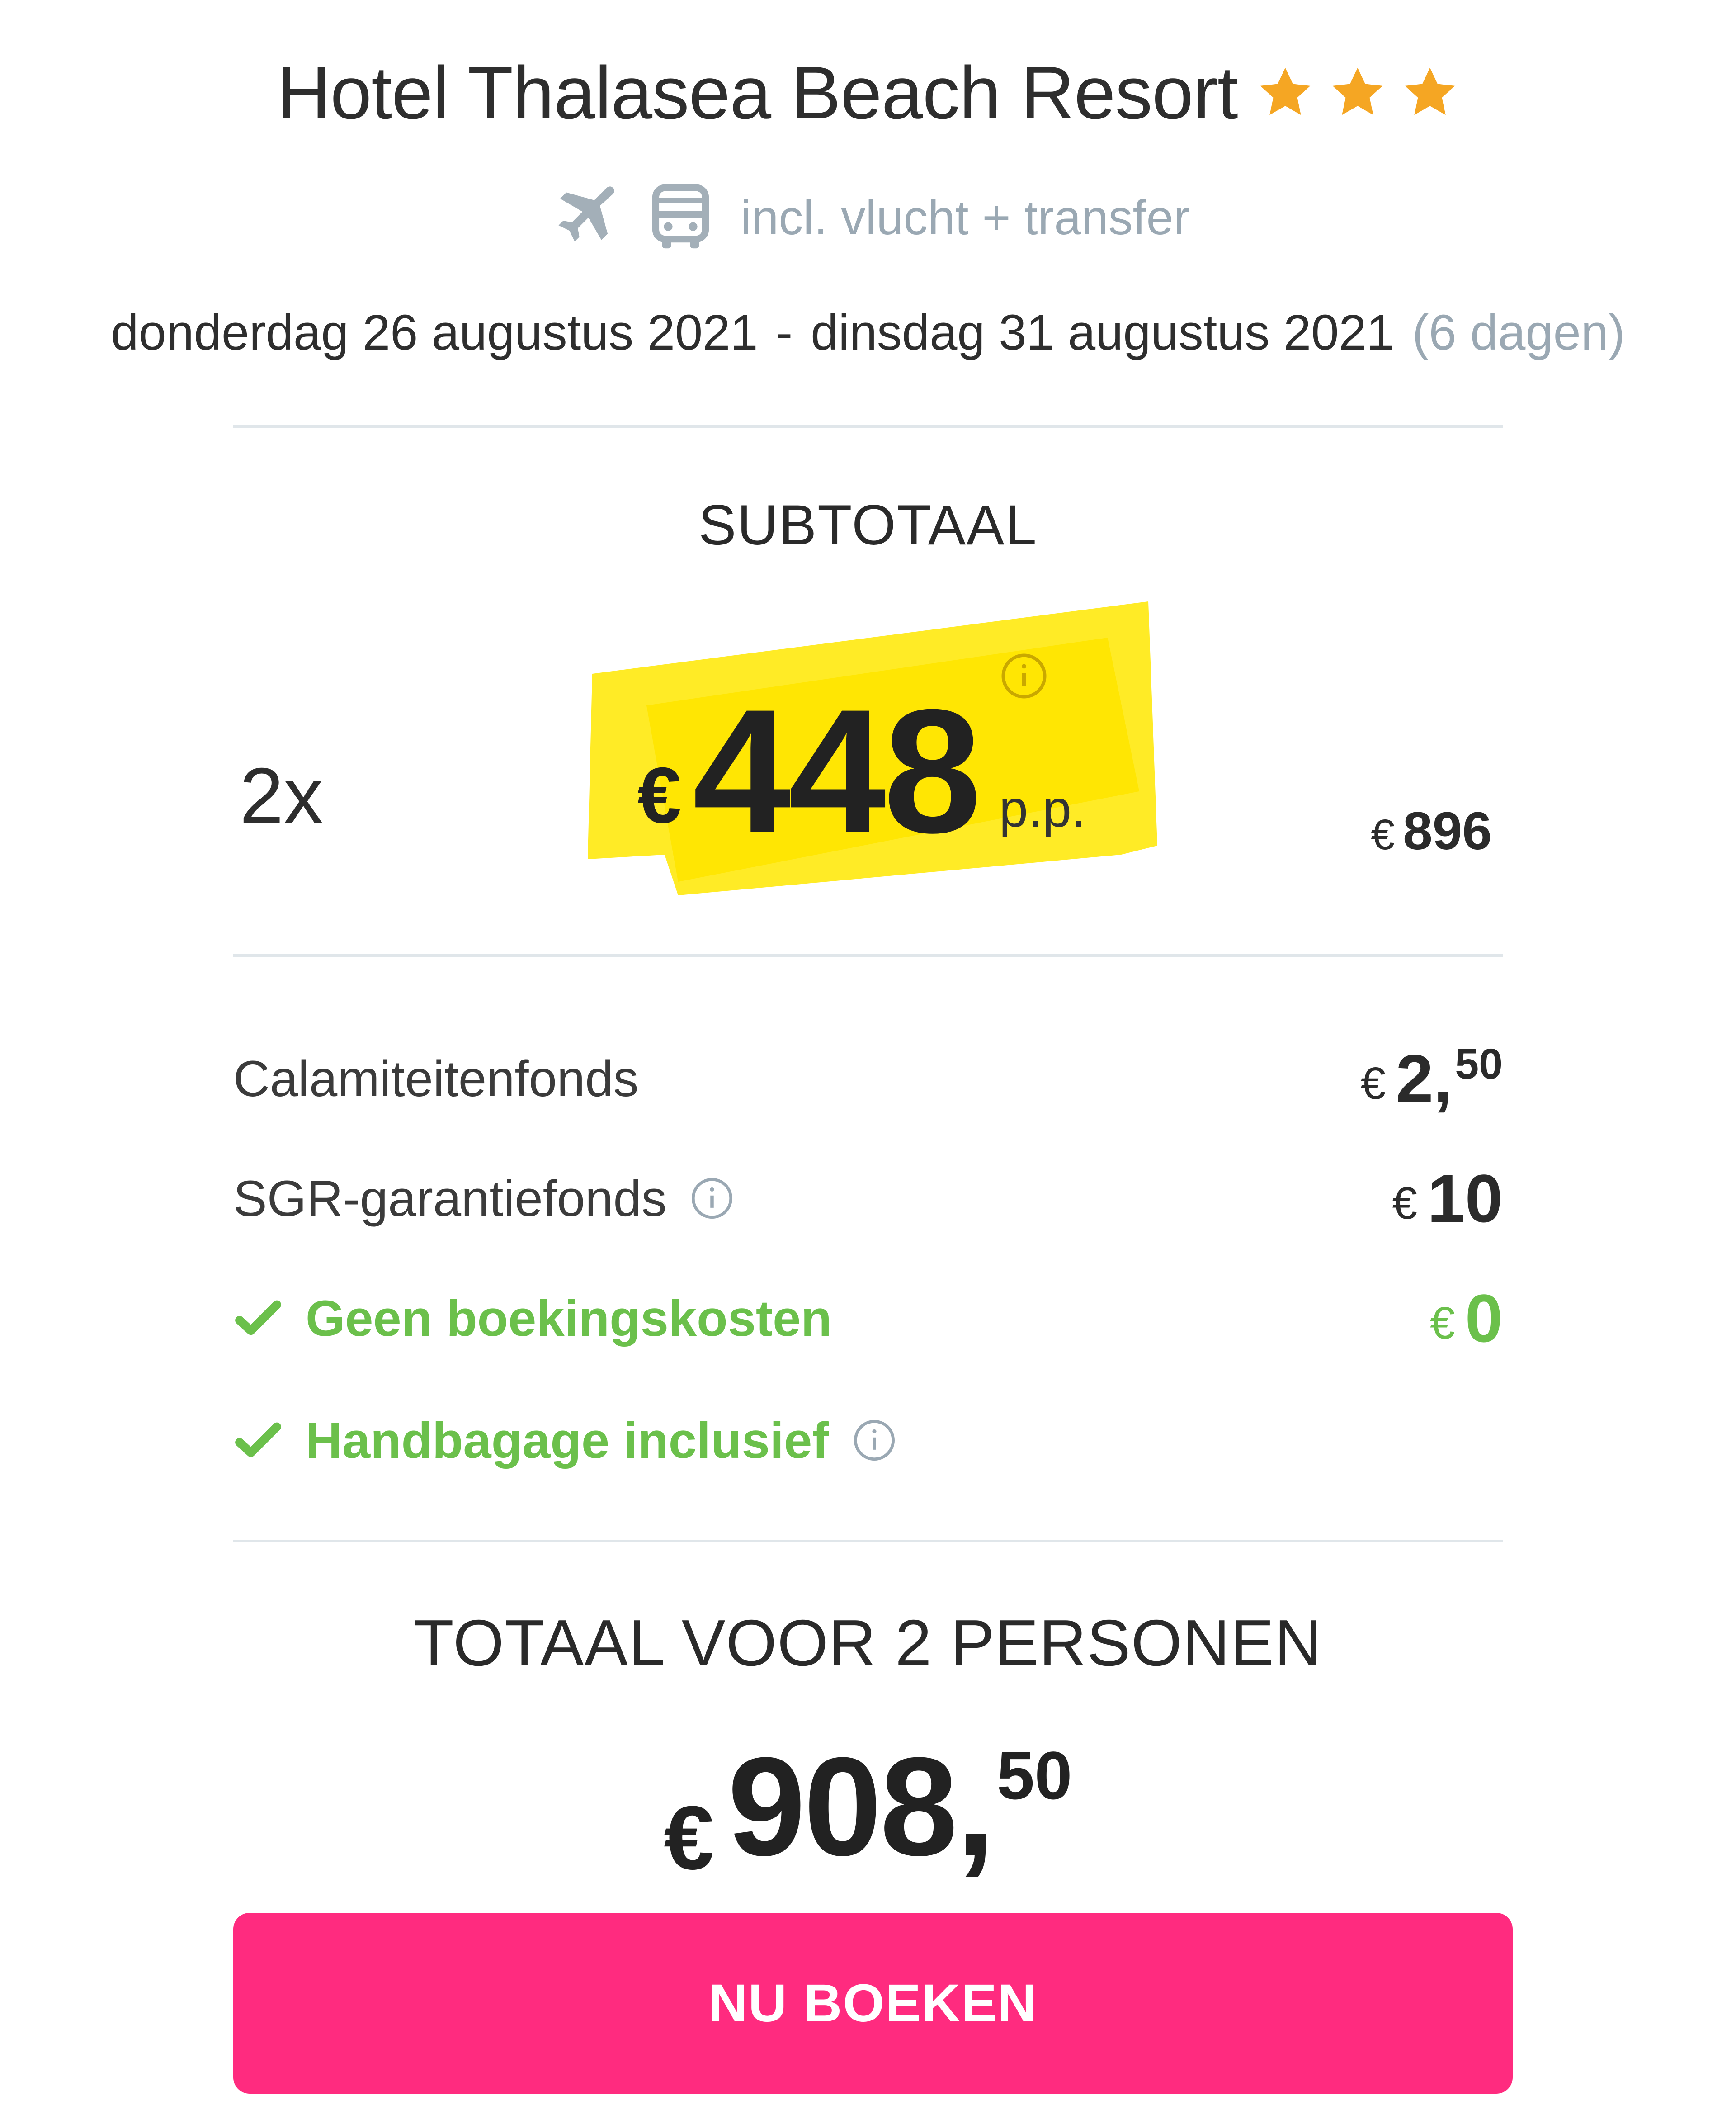 The height and width of the screenshot is (2124, 1736). Describe the element at coordinates (1103, 332) in the screenshot. I see `end-date: dinsdag 31 augustus 2021` at that location.